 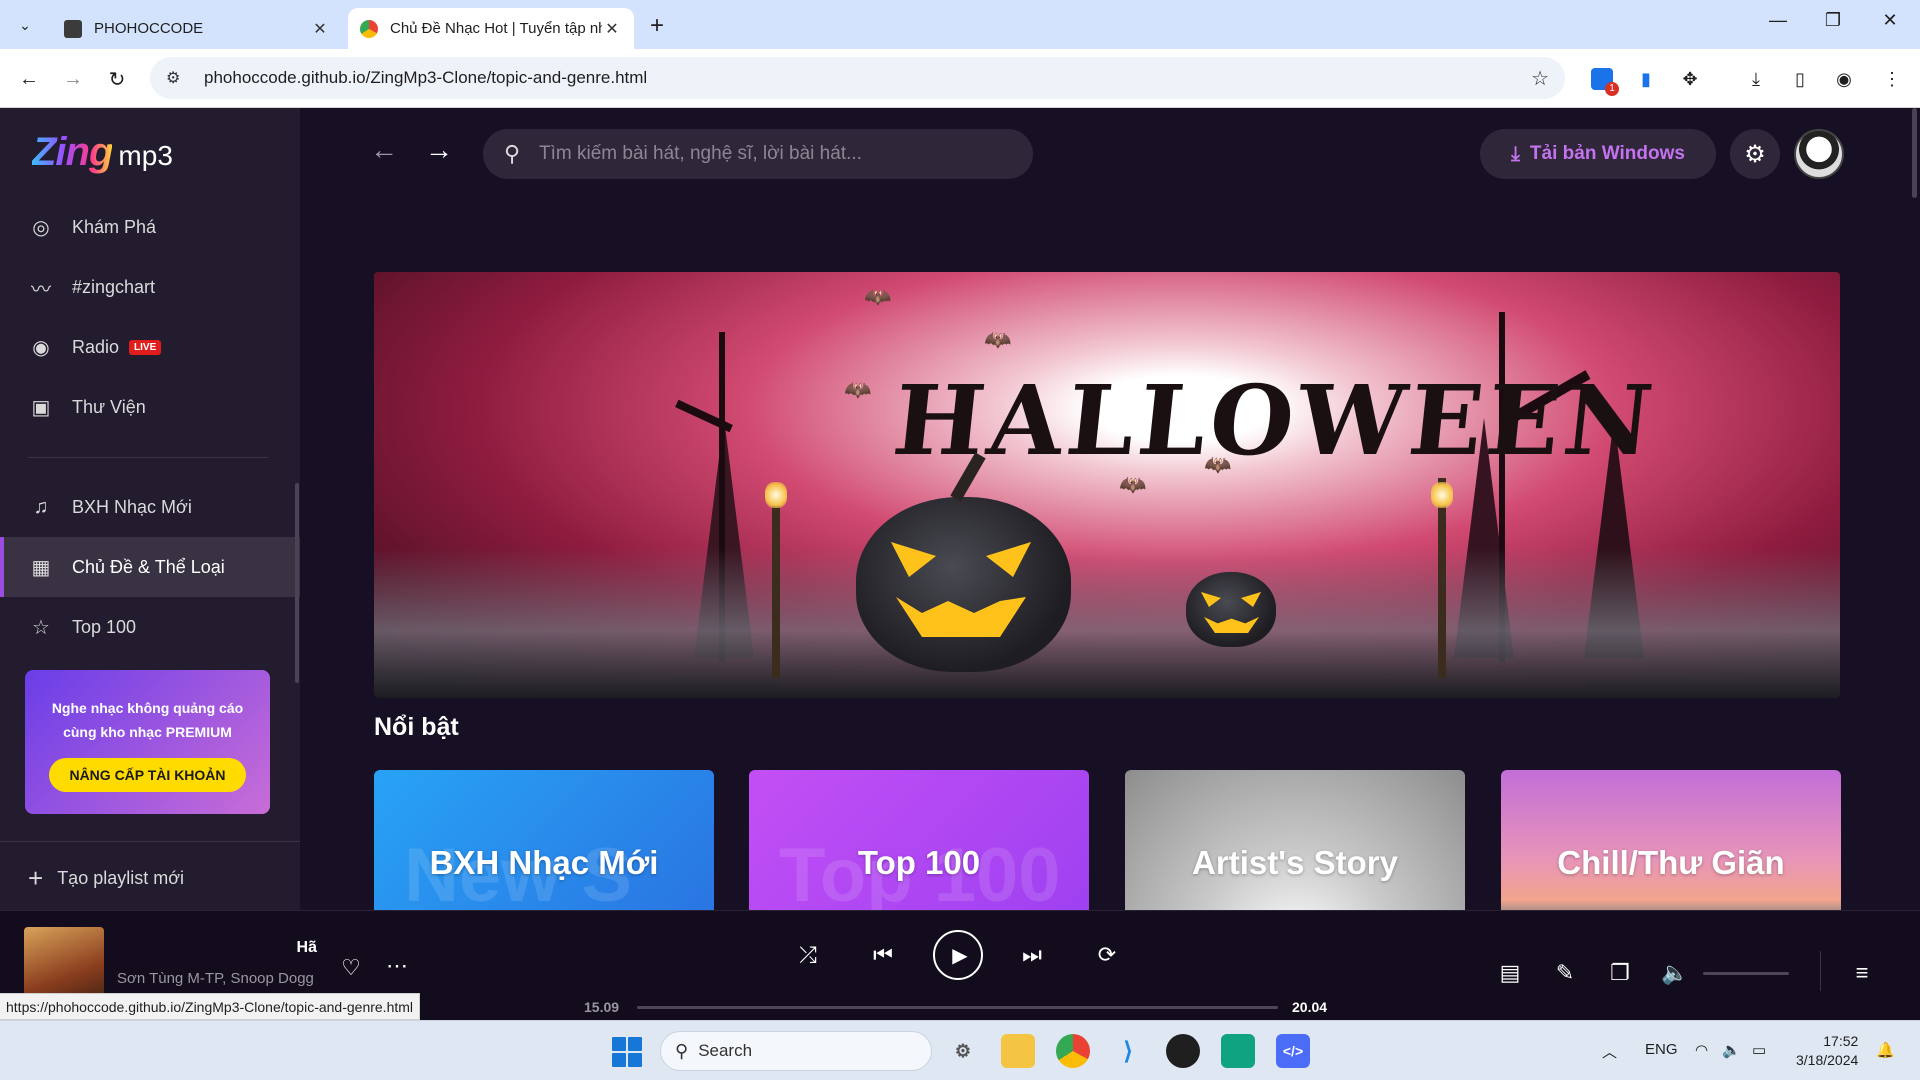 I want to click on sidebar-item-label: #zingchart, so click(x=114, y=286).